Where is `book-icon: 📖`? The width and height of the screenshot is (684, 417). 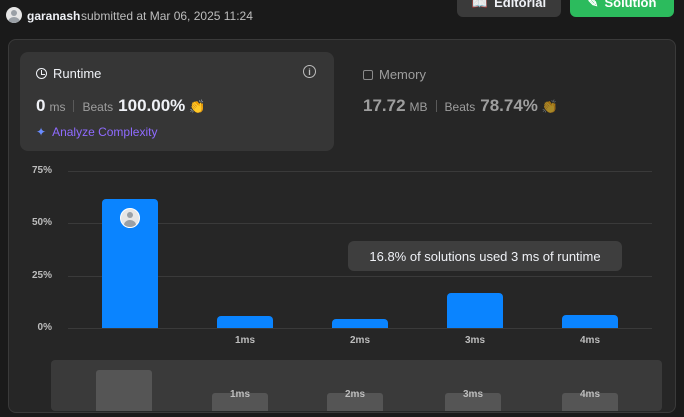
book-icon: 📖 is located at coordinates (480, 5).